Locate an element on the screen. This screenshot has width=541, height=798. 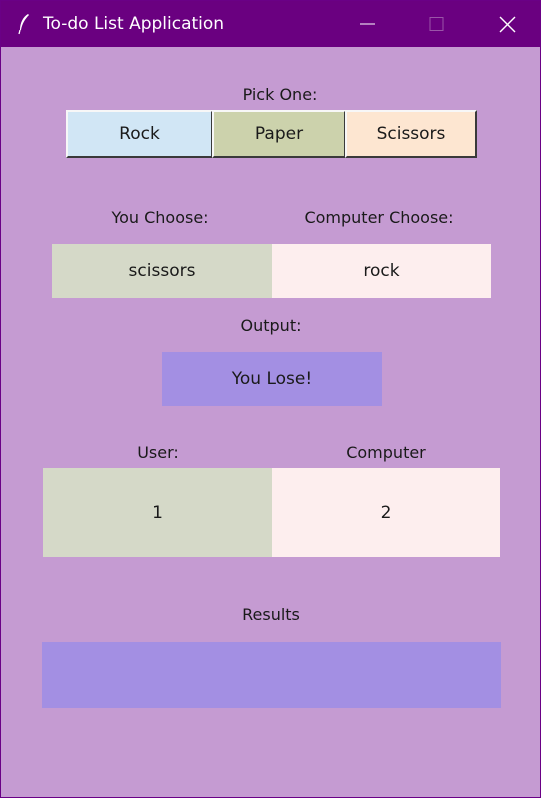
user-choice-display: scissors is located at coordinates (162, 271).